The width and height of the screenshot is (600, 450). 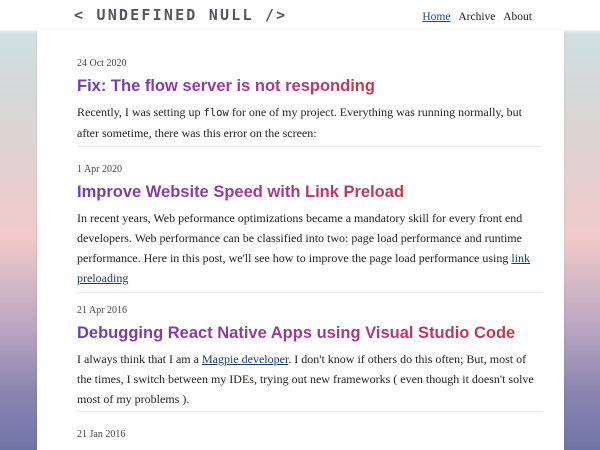 What do you see at coordinates (240, 192) in the screenshot?
I see `post-title-link: Improve Website Speed with Link Preload` at bounding box center [240, 192].